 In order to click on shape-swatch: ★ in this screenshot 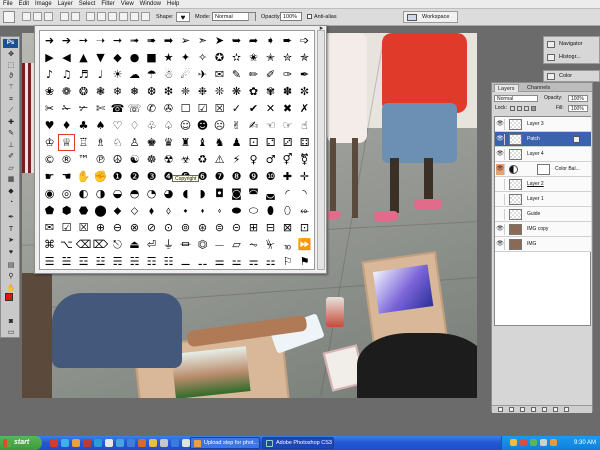, I will do `click(168, 57)`.